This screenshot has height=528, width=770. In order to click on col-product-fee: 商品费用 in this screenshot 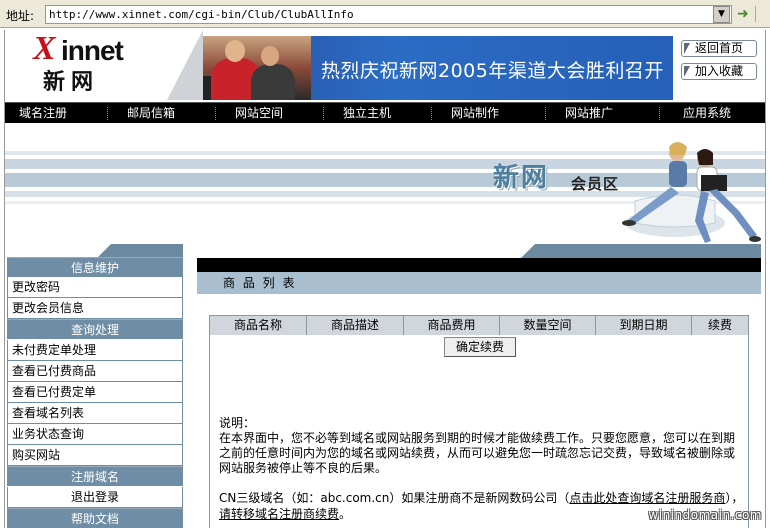, I will do `click(452, 325)`.